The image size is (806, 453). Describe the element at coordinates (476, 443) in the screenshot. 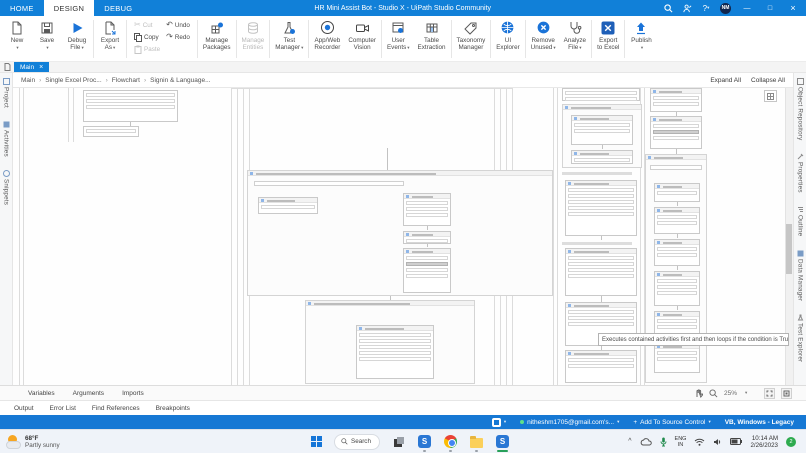

I see `file-explorer-taskbar-icon` at that location.